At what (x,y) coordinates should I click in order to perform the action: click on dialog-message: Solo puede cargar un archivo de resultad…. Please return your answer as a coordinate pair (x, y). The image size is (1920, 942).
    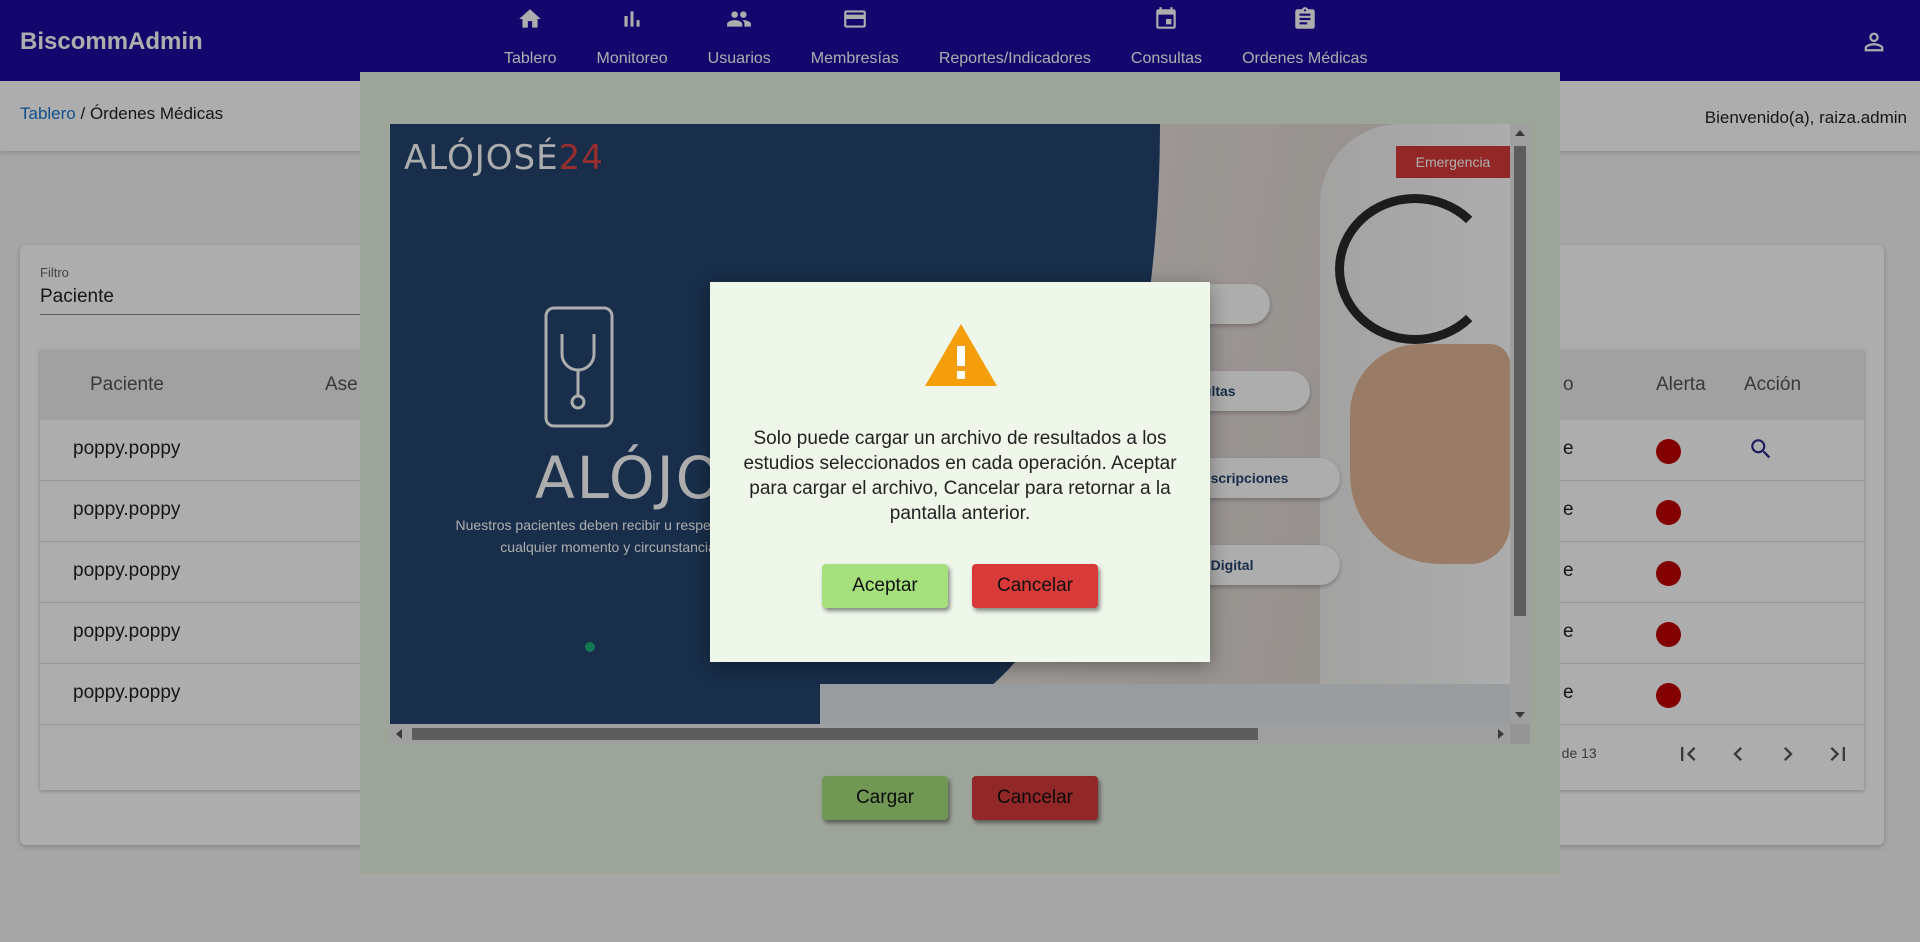
    Looking at the image, I should click on (960, 476).